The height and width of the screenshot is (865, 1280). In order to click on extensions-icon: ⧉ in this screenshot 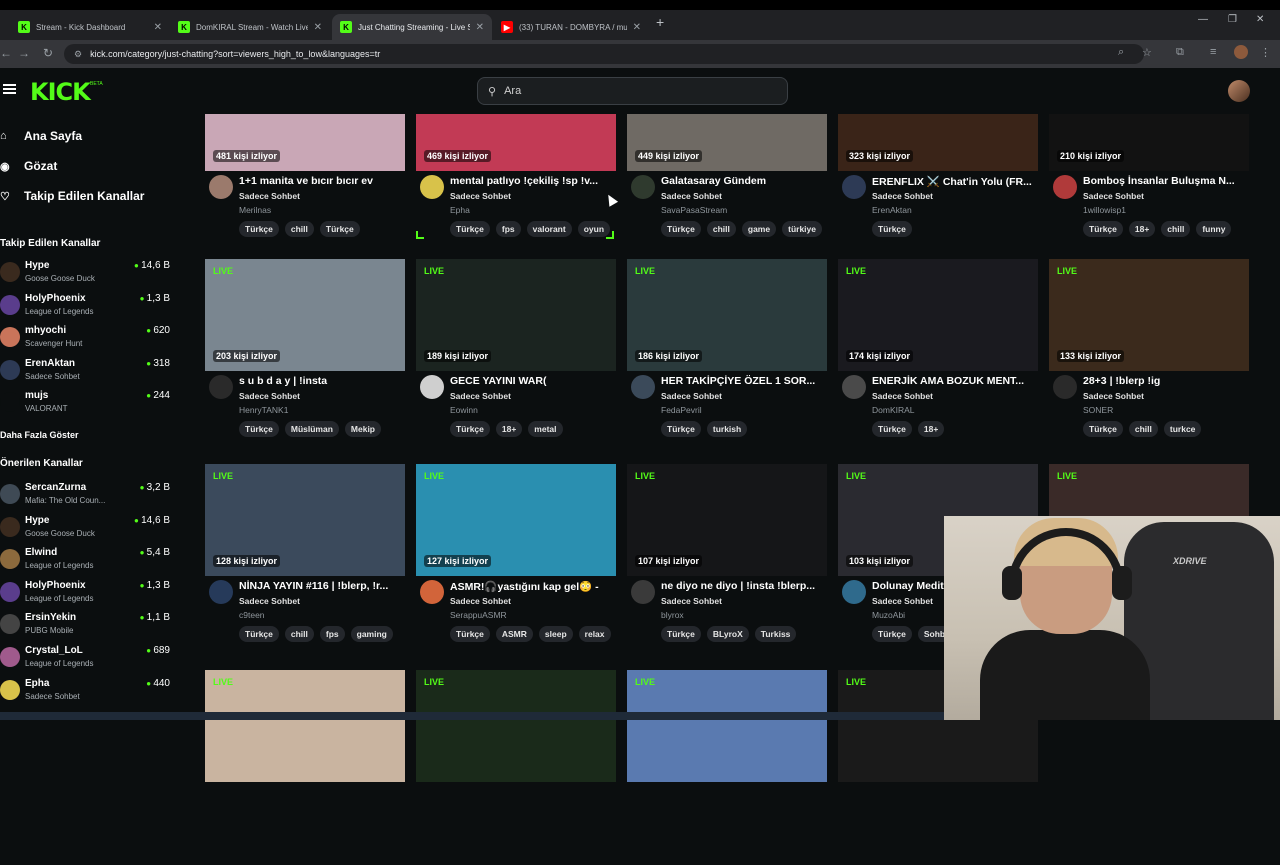, I will do `click(1180, 52)`.